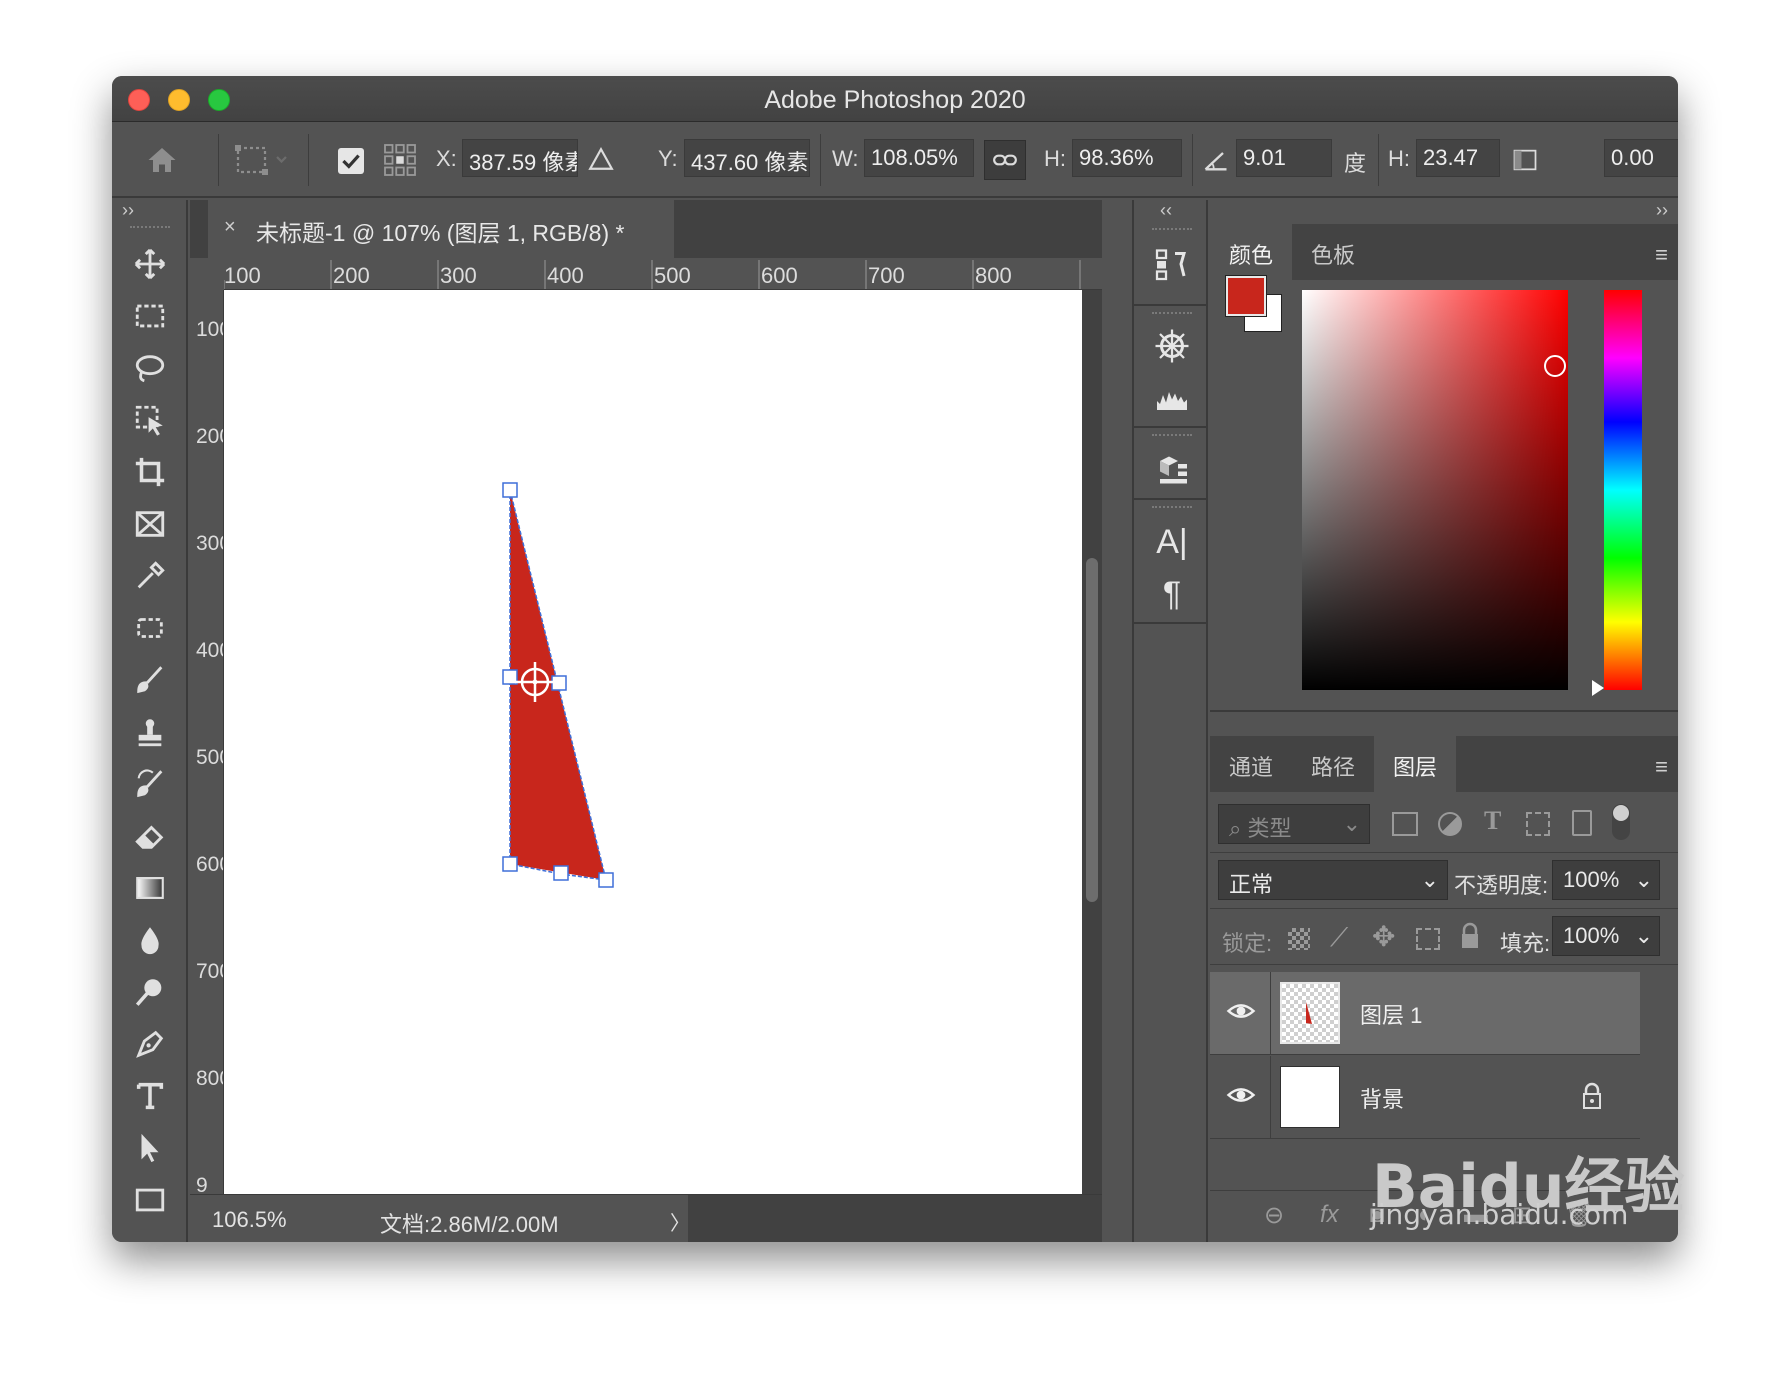 This screenshot has width=1784, height=1386. Describe the element at coordinates (1166, 210) in the screenshot. I see `expand-panels-icon: ‹‹` at that location.